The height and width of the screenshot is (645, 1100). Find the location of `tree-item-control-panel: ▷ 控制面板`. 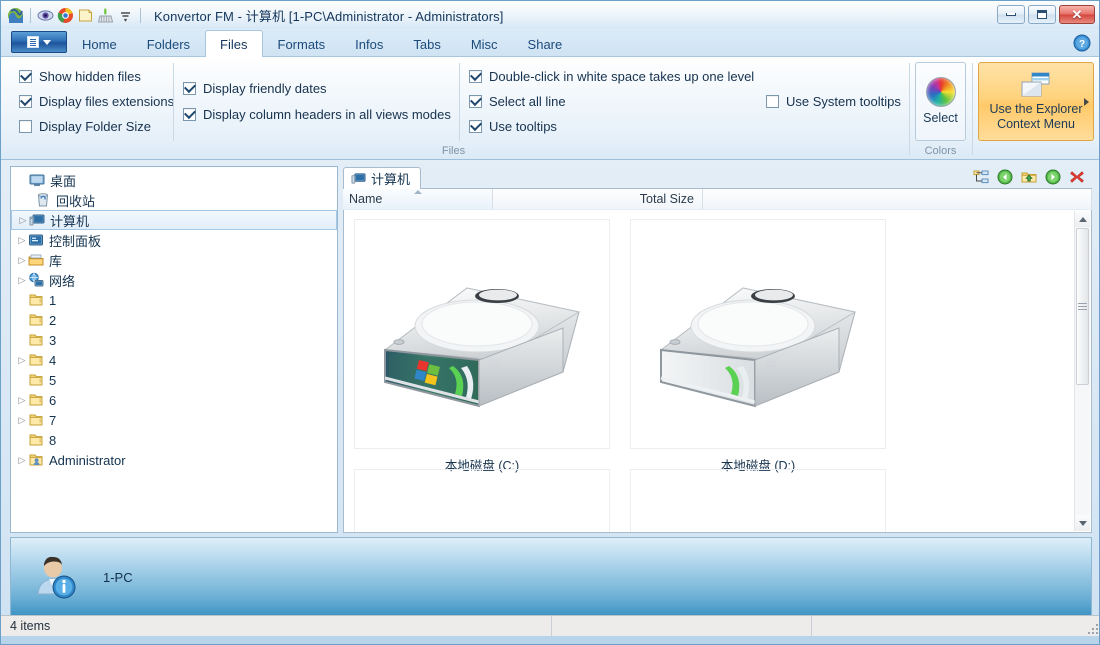

tree-item-control-panel: ▷ 控制面板 is located at coordinates (174, 240).